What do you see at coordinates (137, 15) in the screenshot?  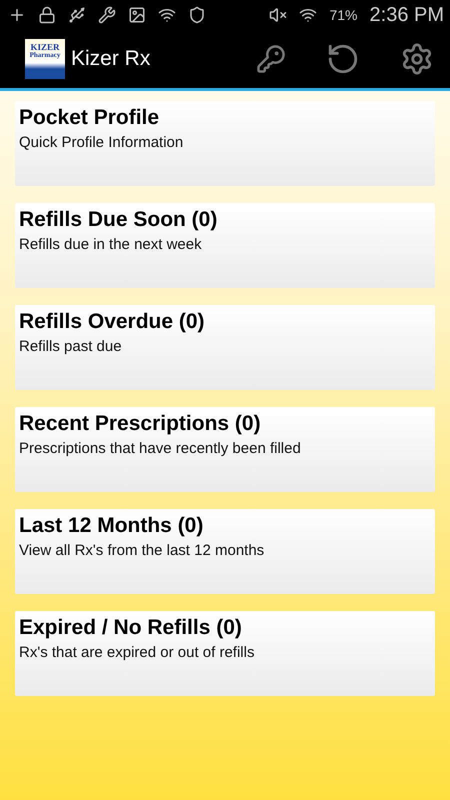 I see `image-icon` at bounding box center [137, 15].